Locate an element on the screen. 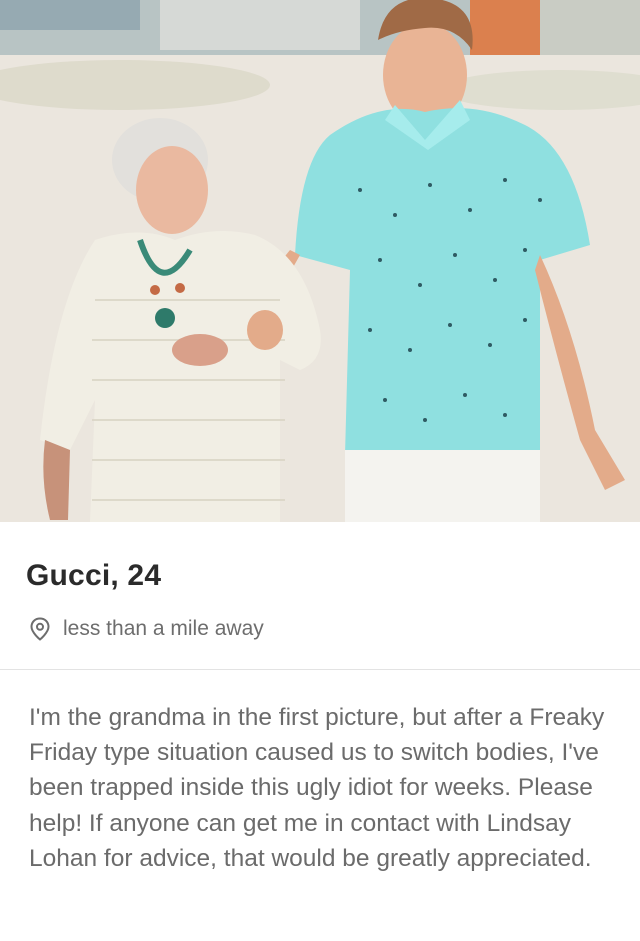  location-pin-icon is located at coordinates (40, 629).